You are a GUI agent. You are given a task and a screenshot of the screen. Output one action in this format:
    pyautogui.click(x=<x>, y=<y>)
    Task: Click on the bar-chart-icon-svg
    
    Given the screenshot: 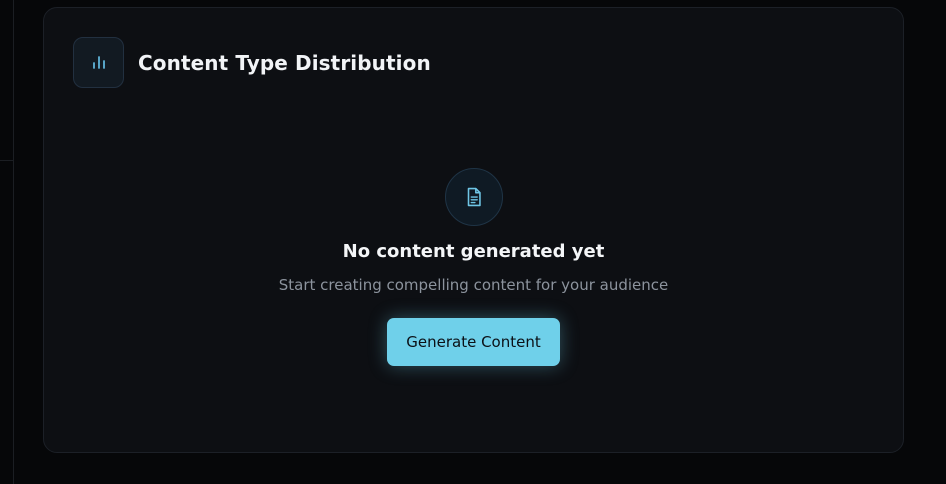 What is the action you would take?
    pyautogui.click(x=98, y=62)
    